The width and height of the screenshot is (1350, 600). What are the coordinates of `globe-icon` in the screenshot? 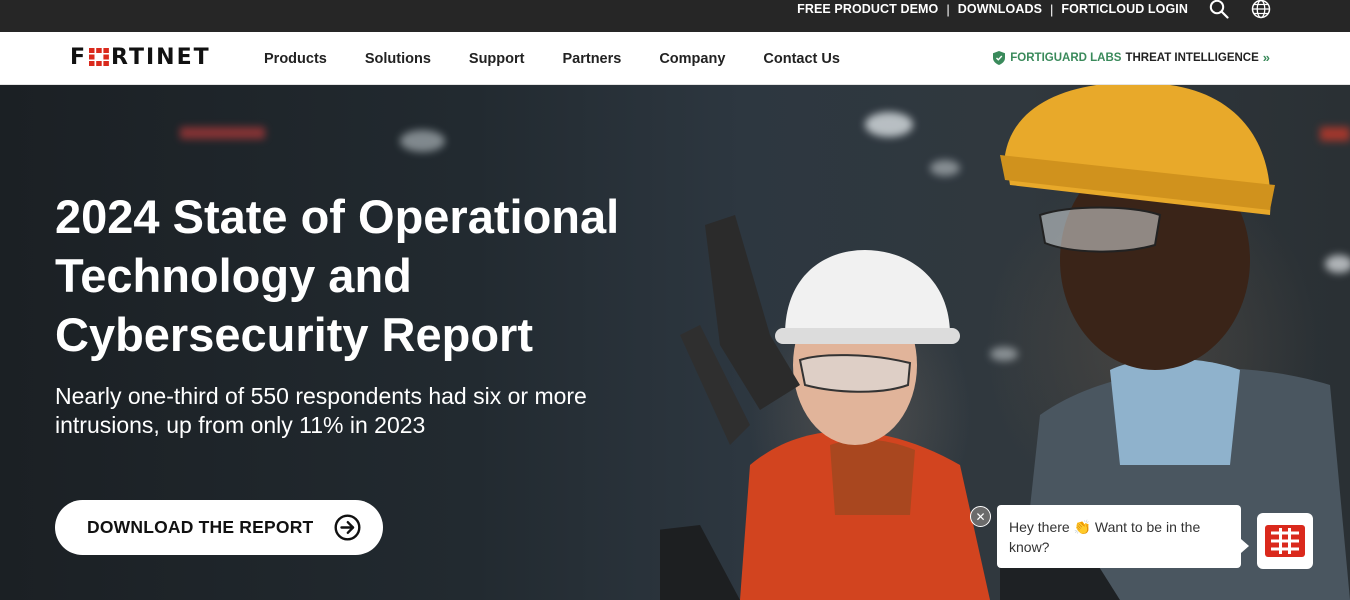 It's located at (1261, 10).